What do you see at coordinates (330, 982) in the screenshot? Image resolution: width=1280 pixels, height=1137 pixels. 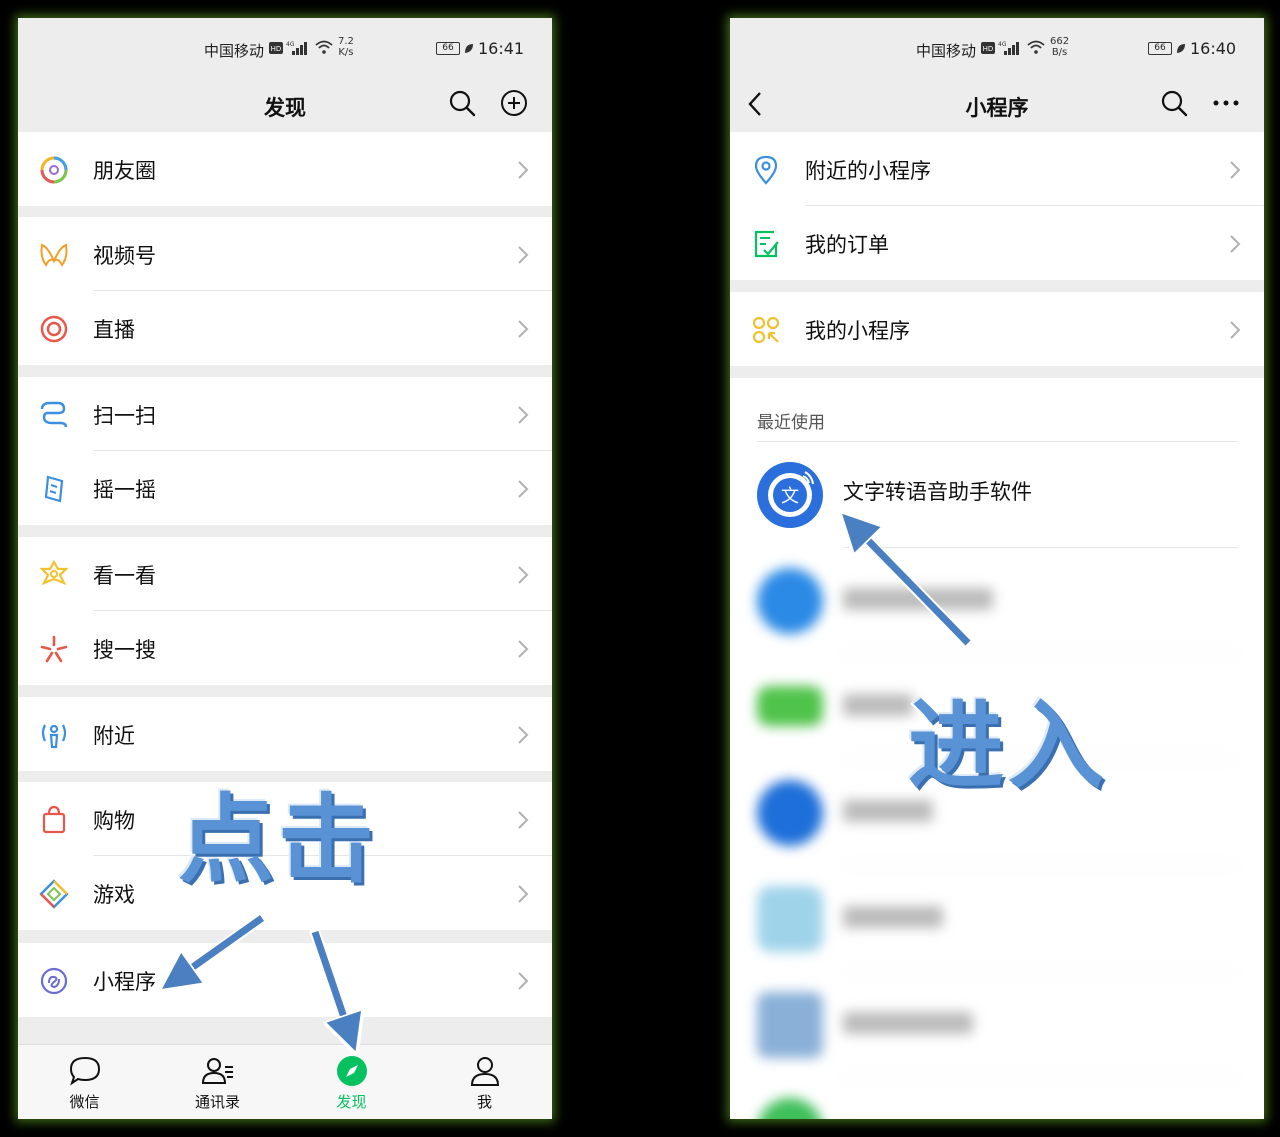 I see `arrow-to-discover-tab` at bounding box center [330, 982].